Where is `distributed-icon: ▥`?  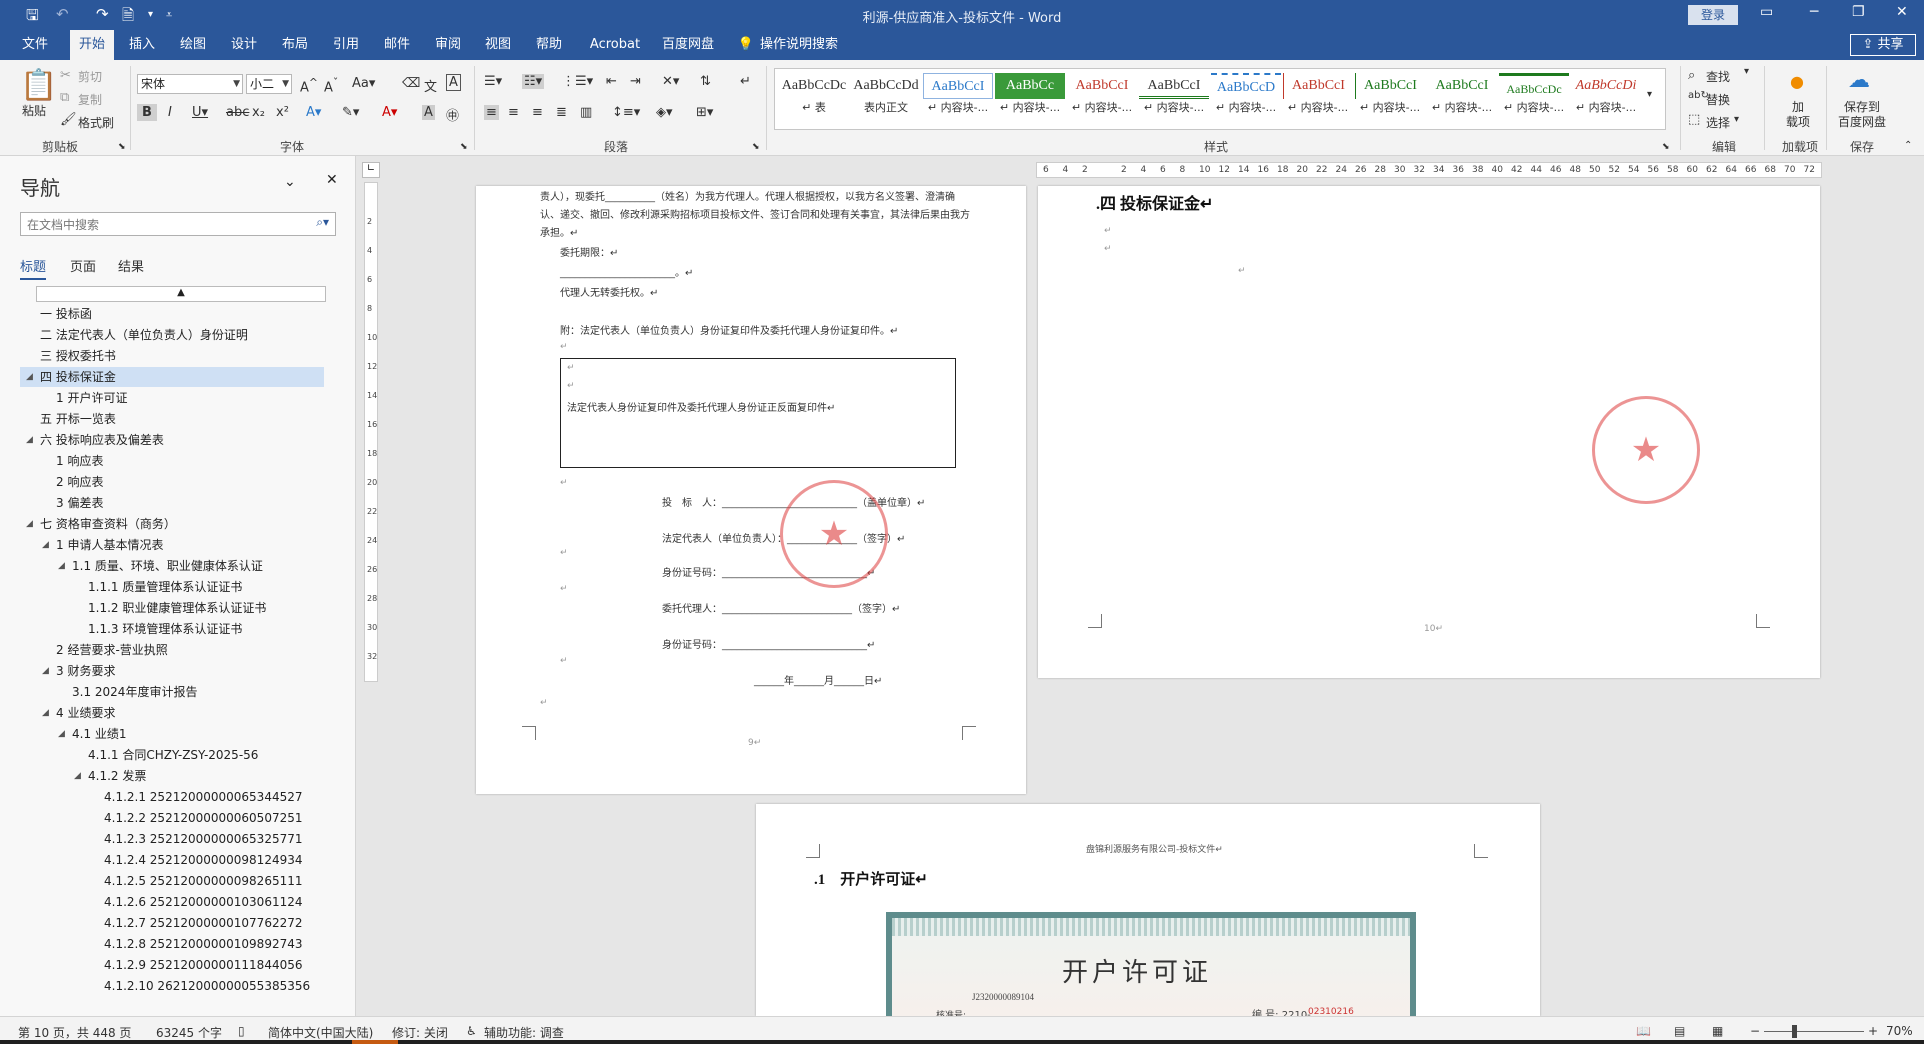 distributed-icon: ▥ is located at coordinates (586, 112).